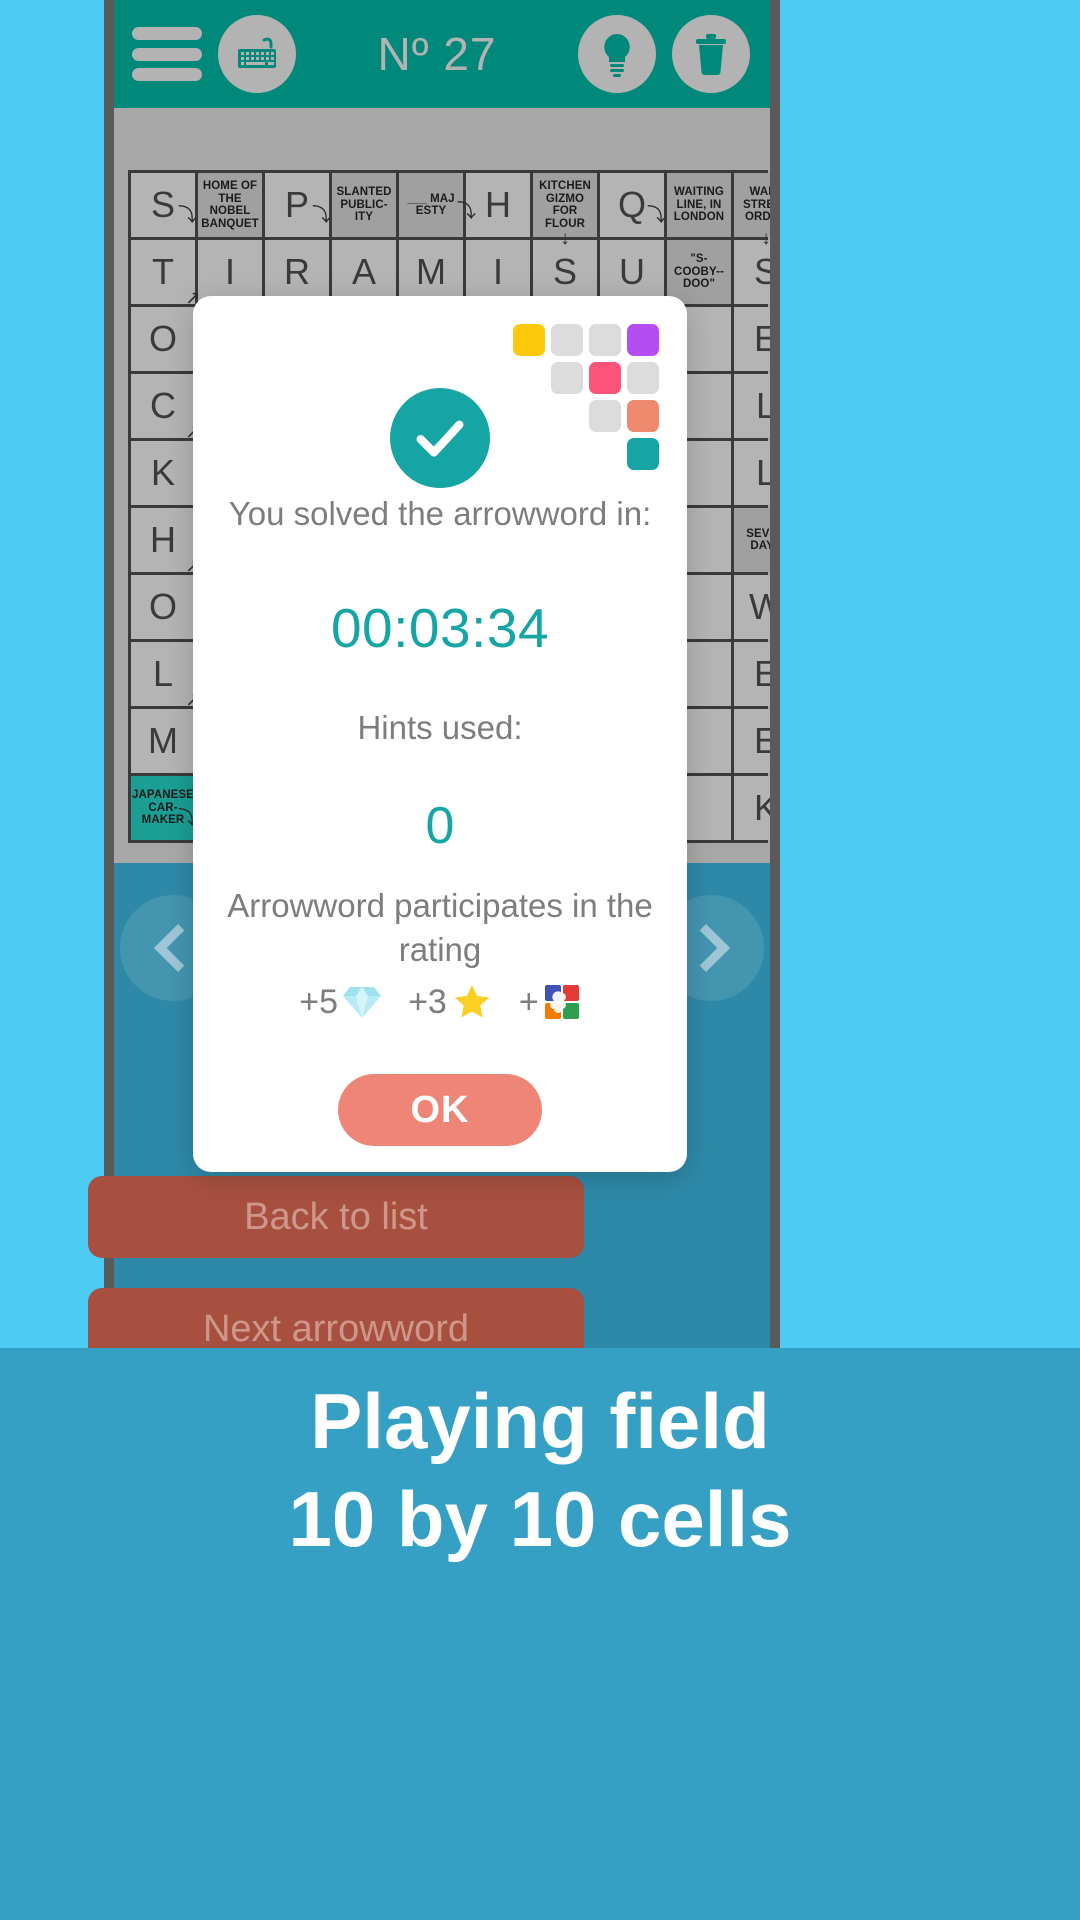 Image resolution: width=1080 pixels, height=1920 pixels. What do you see at coordinates (528, 1001) in the screenshot?
I see `reward-puzzle-amount: +` at bounding box center [528, 1001].